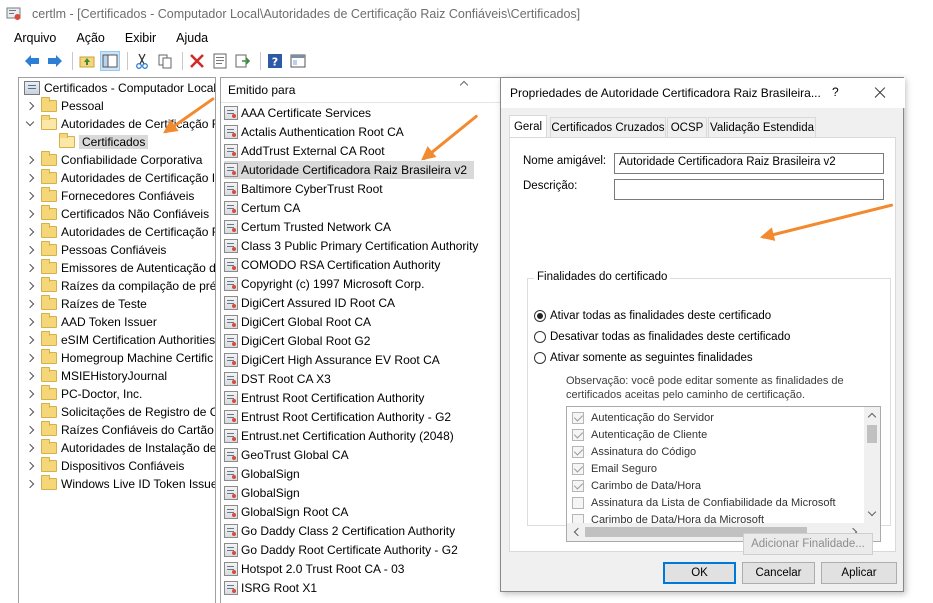 The width and height of the screenshot is (933, 603). I want to click on tab-geral: Geral, so click(528, 126).